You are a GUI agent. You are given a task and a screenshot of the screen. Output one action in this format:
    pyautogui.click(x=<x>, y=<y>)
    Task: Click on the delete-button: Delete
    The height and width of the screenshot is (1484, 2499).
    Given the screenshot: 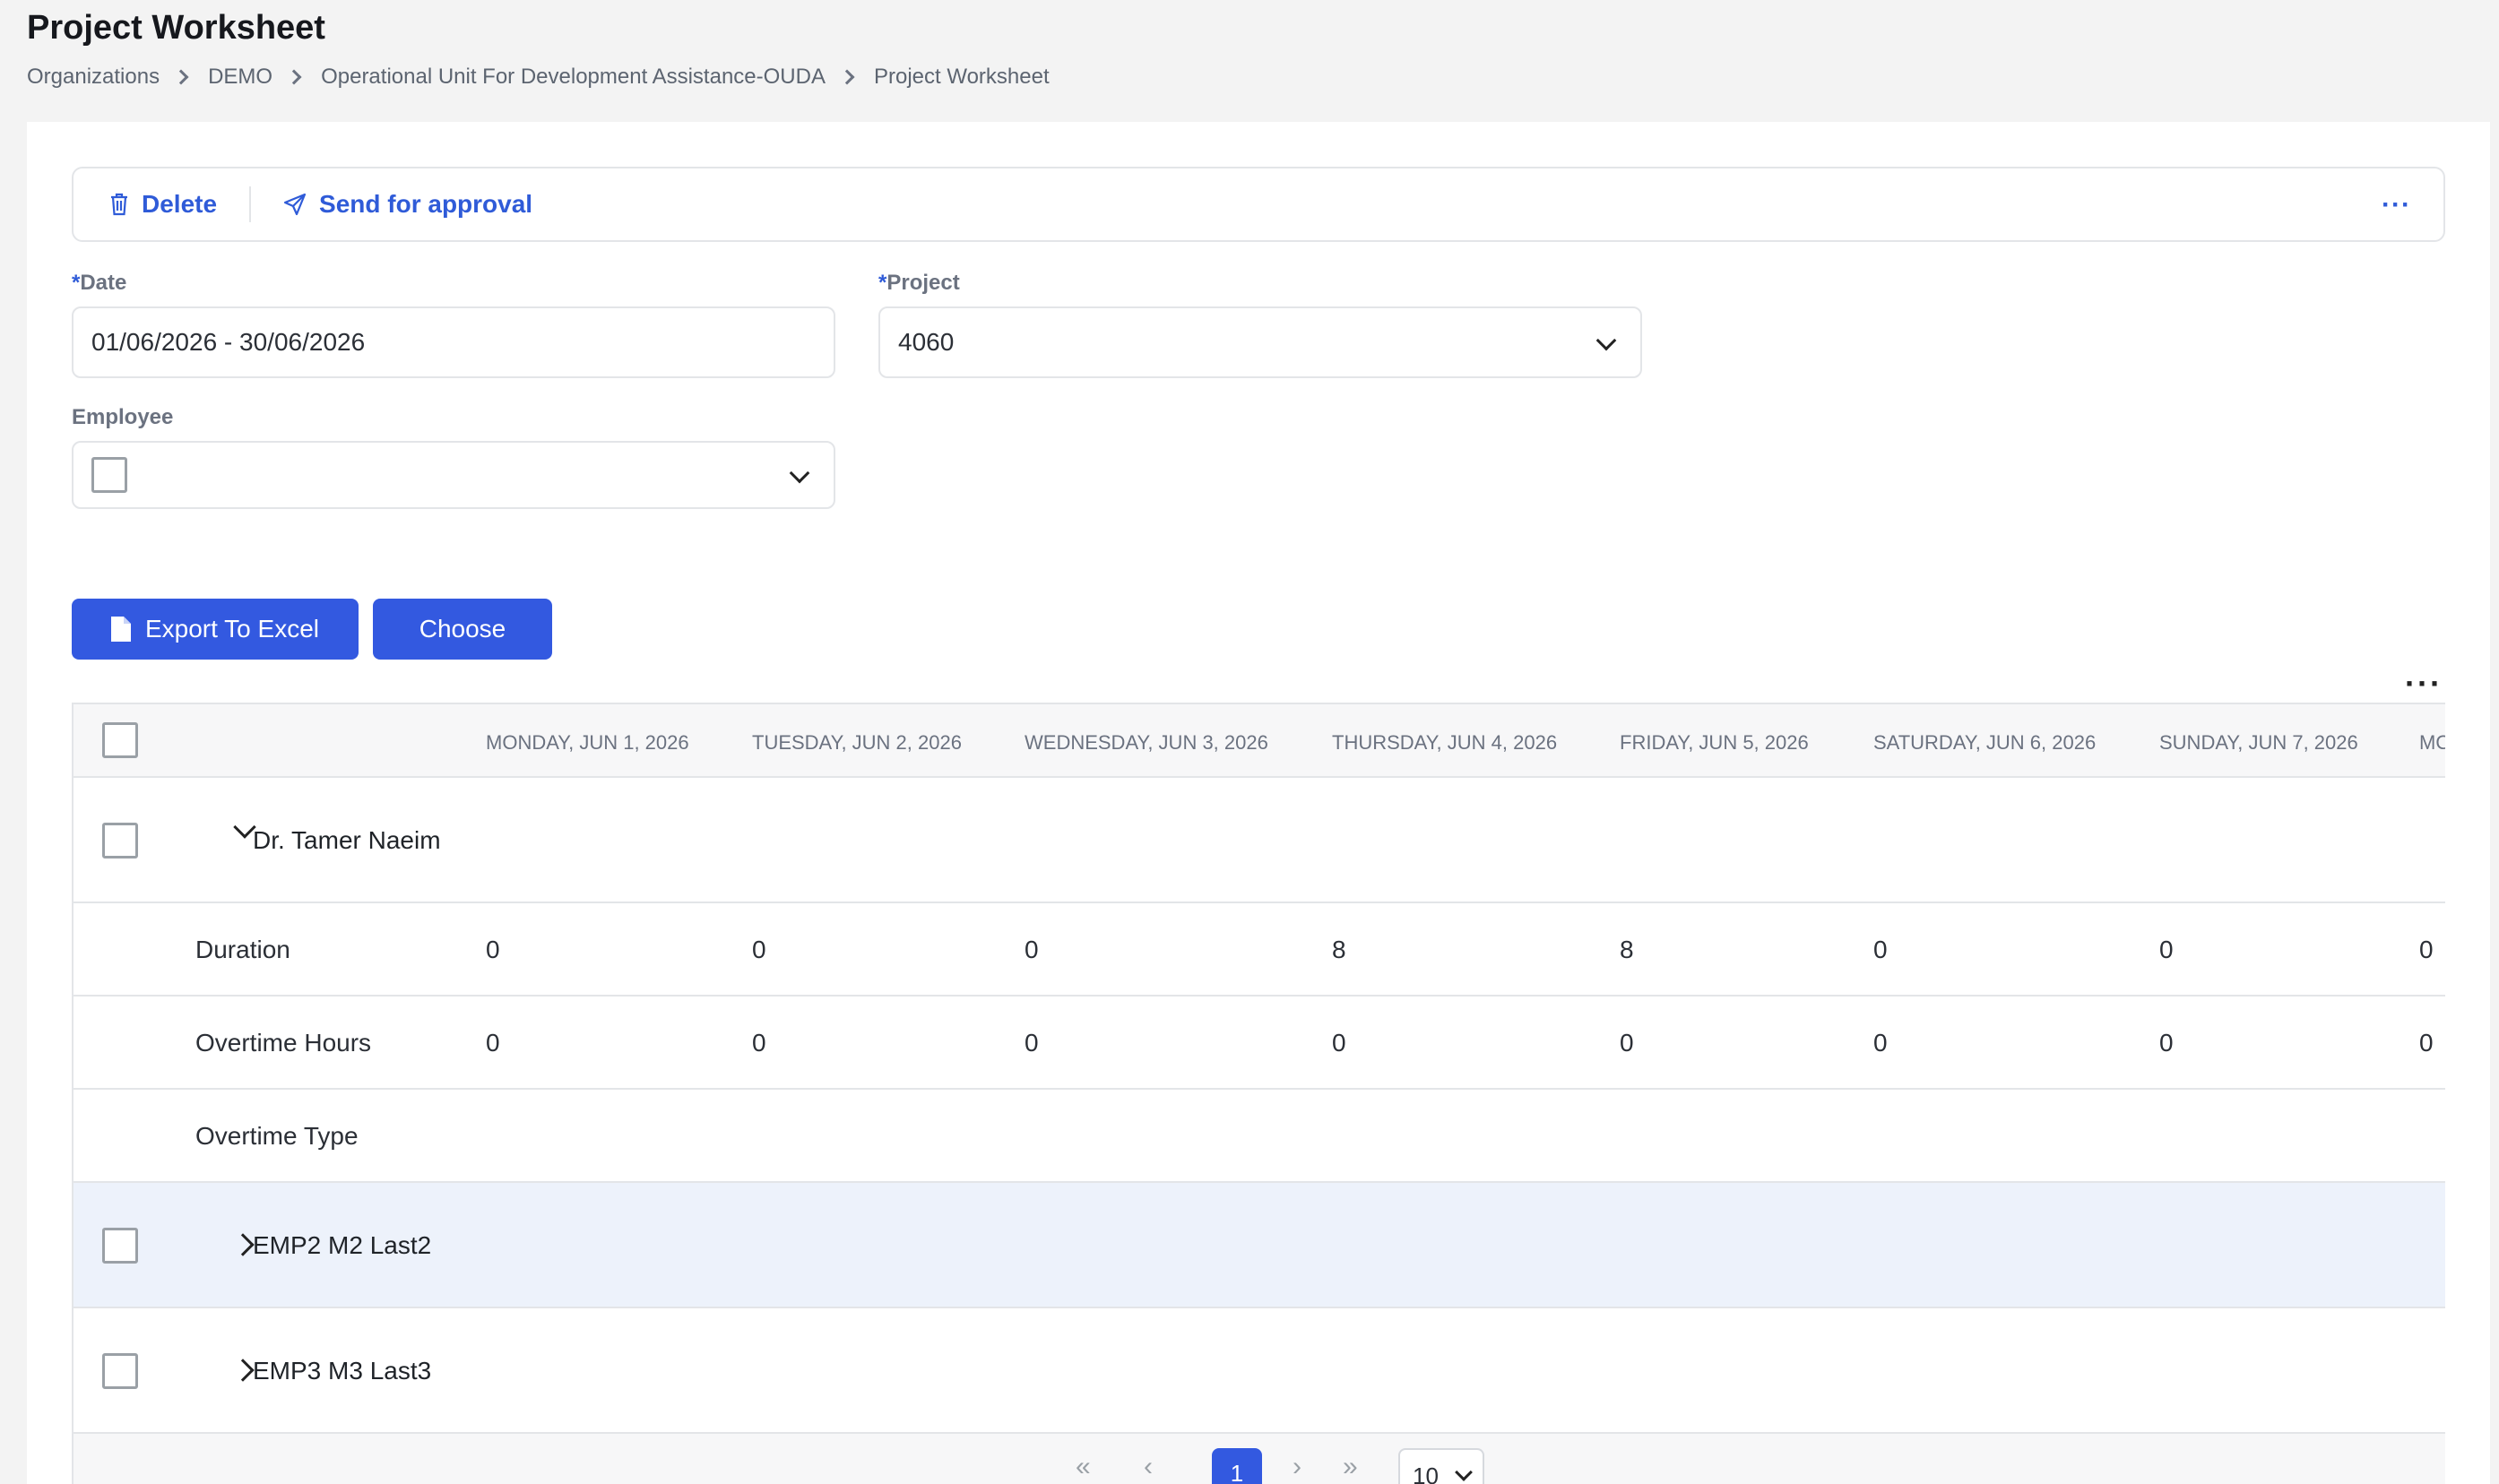 What is the action you would take?
    pyautogui.click(x=163, y=204)
    